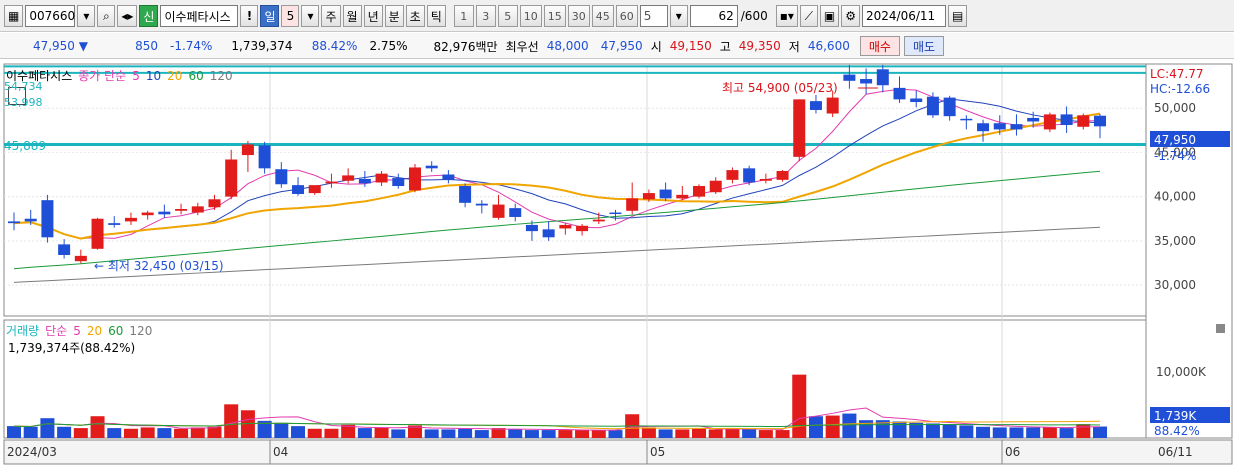  What do you see at coordinates (23, 86) in the screenshot?
I see `level-label-1: 54,734` at bounding box center [23, 86].